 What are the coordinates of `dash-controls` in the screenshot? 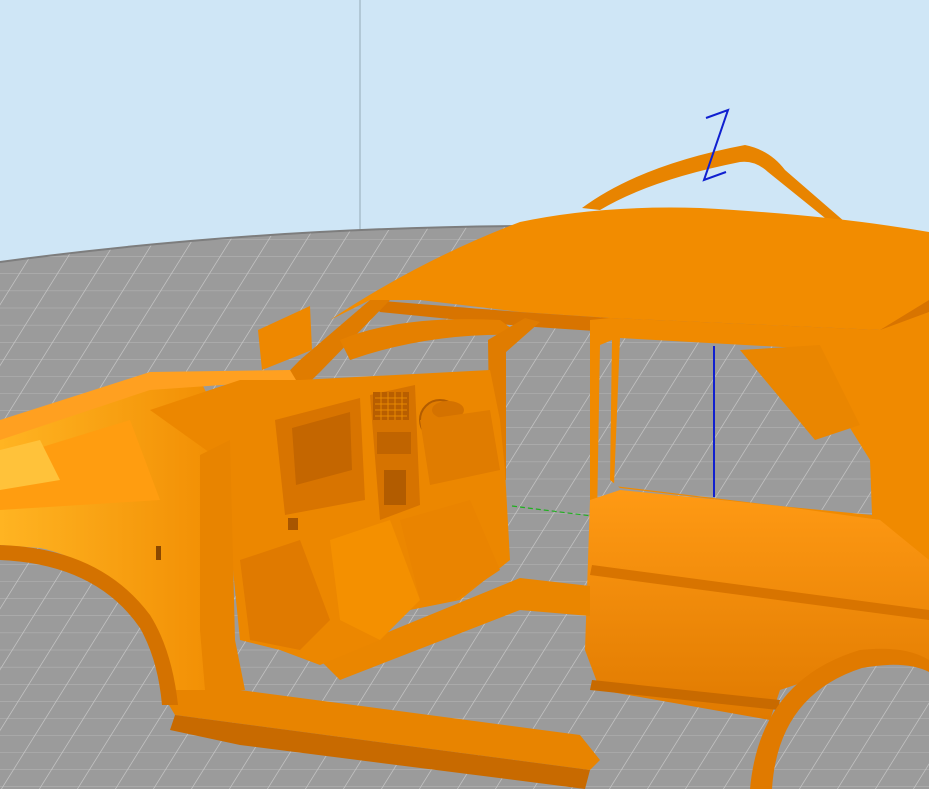 It's located at (395, 487).